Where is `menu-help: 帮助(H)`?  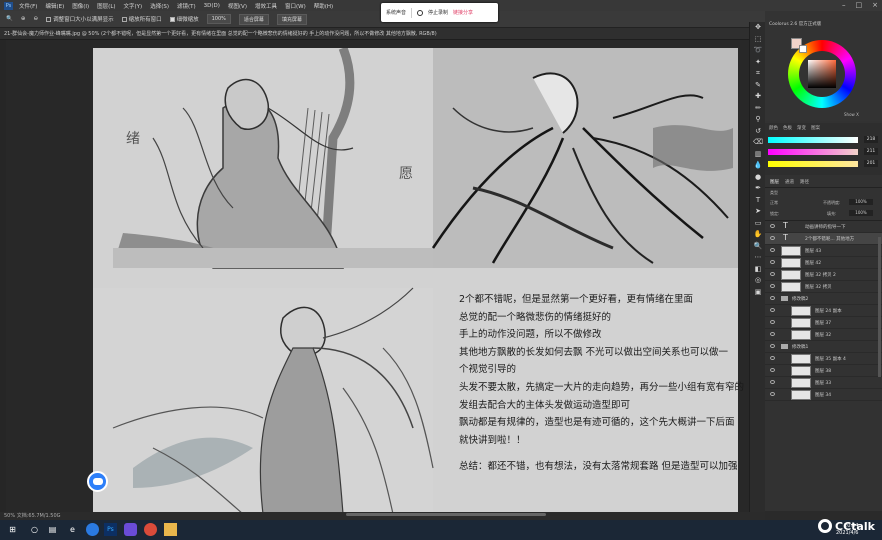
menu-help: 帮助(H) is located at coordinates (323, 6).